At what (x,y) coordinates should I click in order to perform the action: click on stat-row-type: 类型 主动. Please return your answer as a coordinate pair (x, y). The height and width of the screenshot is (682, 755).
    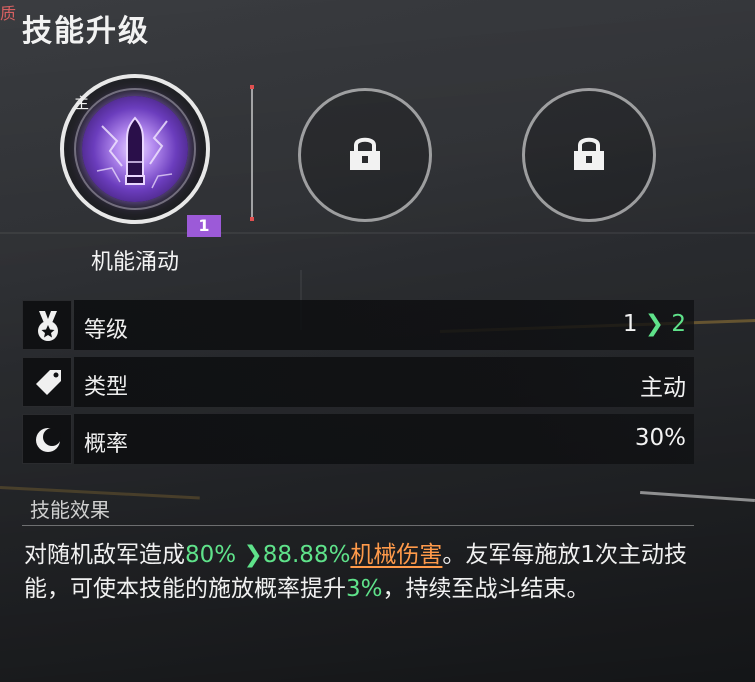
    Looking at the image, I should click on (358, 382).